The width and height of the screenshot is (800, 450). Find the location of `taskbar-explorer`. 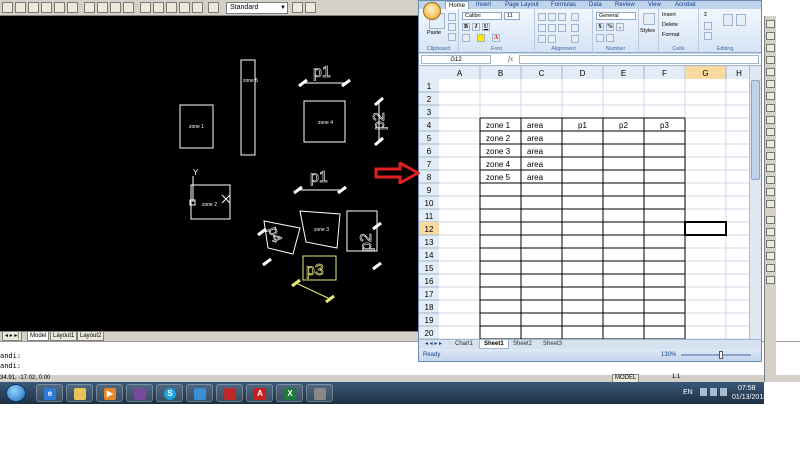

taskbar-explorer is located at coordinates (79, 393).